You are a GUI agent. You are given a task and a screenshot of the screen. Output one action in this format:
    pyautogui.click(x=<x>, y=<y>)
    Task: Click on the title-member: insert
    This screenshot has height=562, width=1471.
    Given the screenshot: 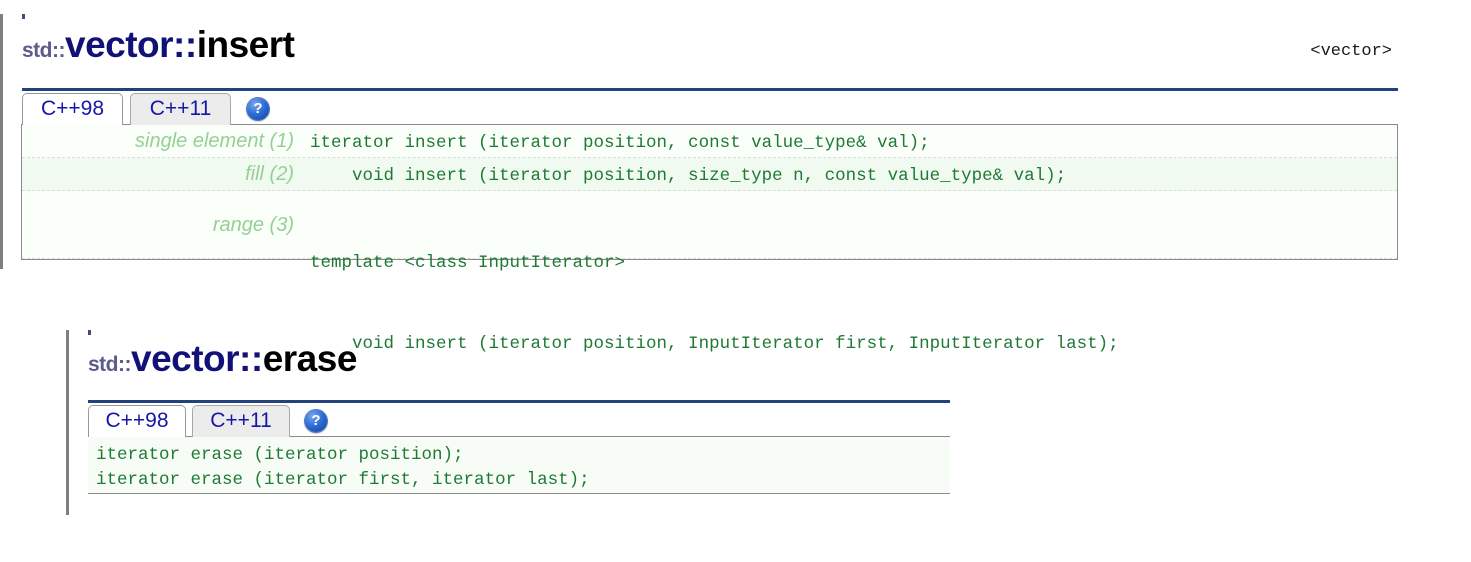 What is the action you would take?
    pyautogui.click(x=245, y=44)
    